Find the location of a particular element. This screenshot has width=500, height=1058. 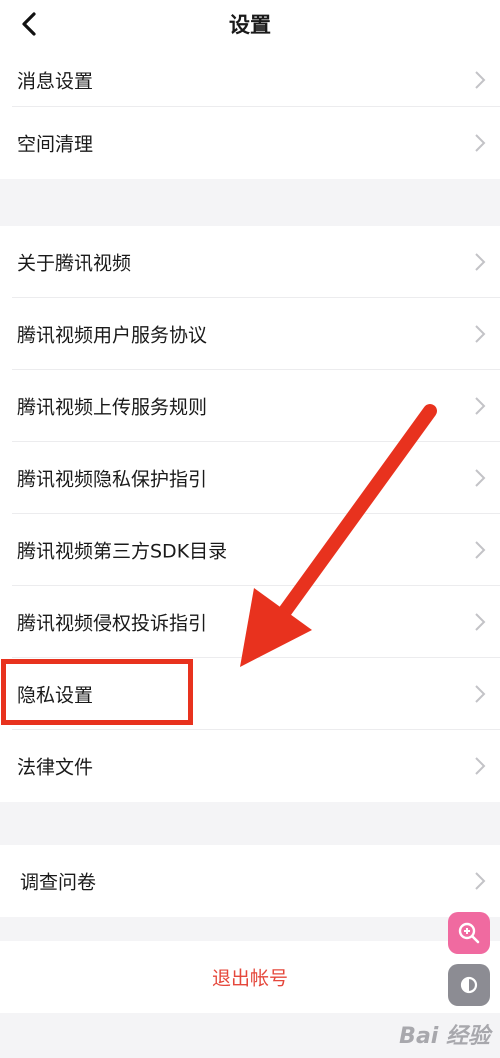

settings-item-label: 消息设置 is located at coordinates (55, 81).